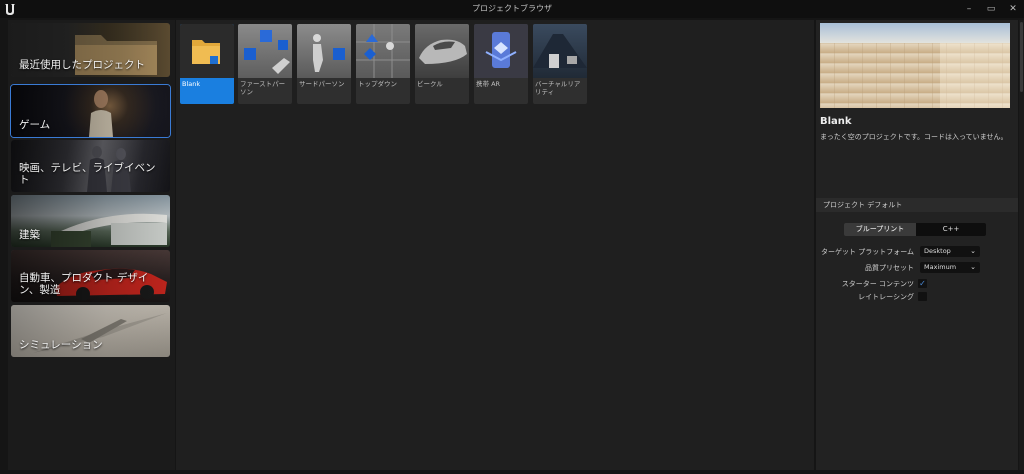 This screenshot has width=1024, height=474. I want to click on template-handheld-ar: 携帯 AR, so click(501, 64).